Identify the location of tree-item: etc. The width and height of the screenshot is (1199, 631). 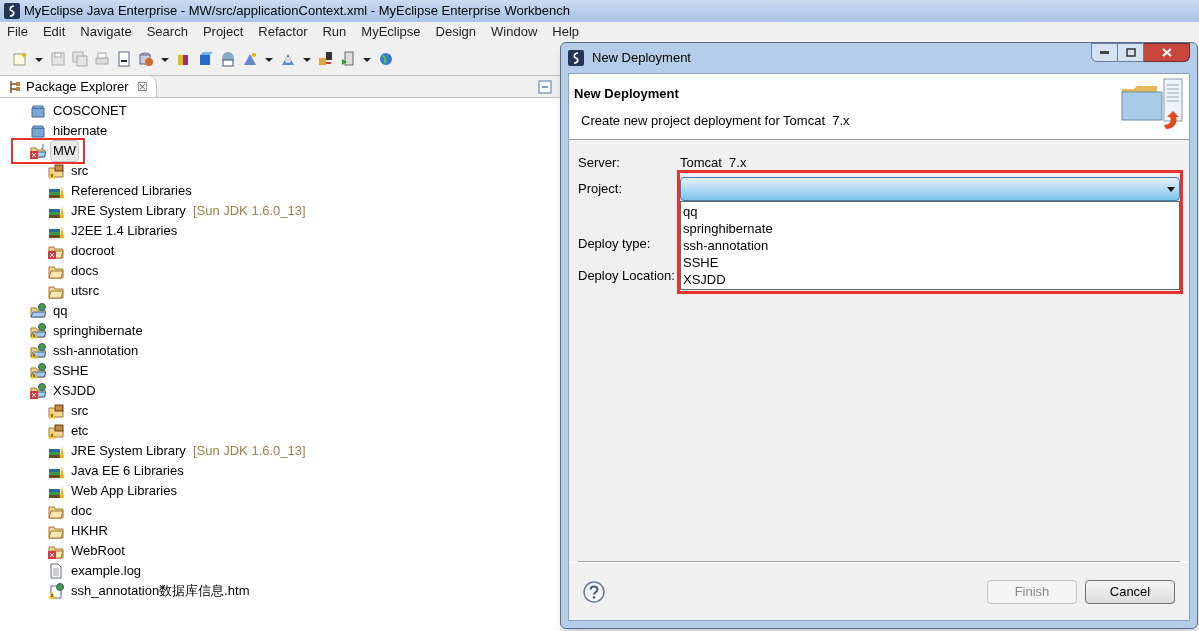
(80, 431).